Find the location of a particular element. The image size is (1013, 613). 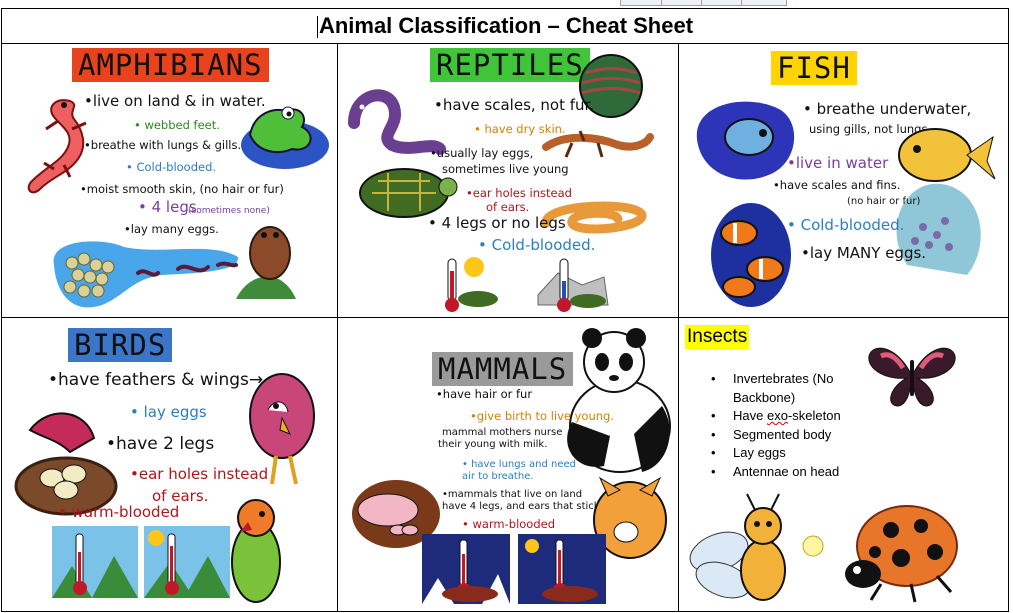

fish-note-4: •have scales and fins. is located at coordinates (837, 185).